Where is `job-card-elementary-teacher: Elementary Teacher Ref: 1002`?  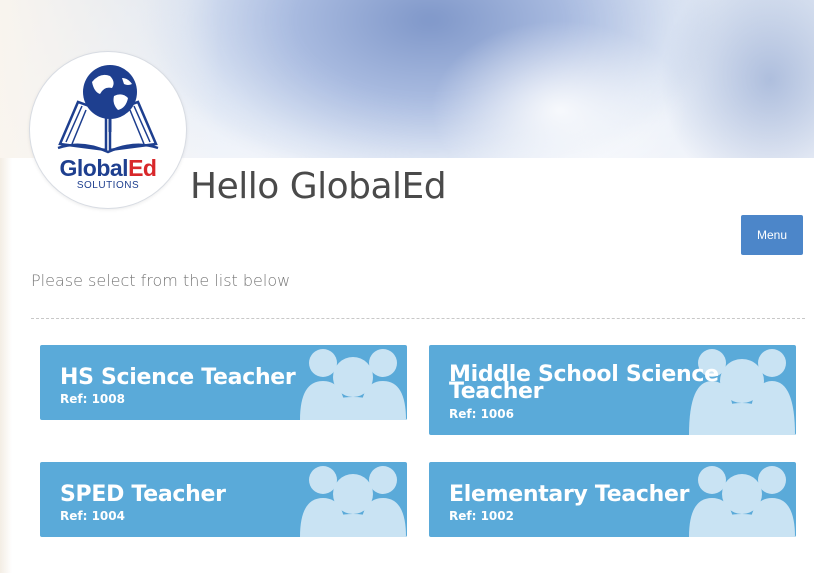
job-card-elementary-teacher: Elementary Teacher Ref: 1002 is located at coordinates (612, 499).